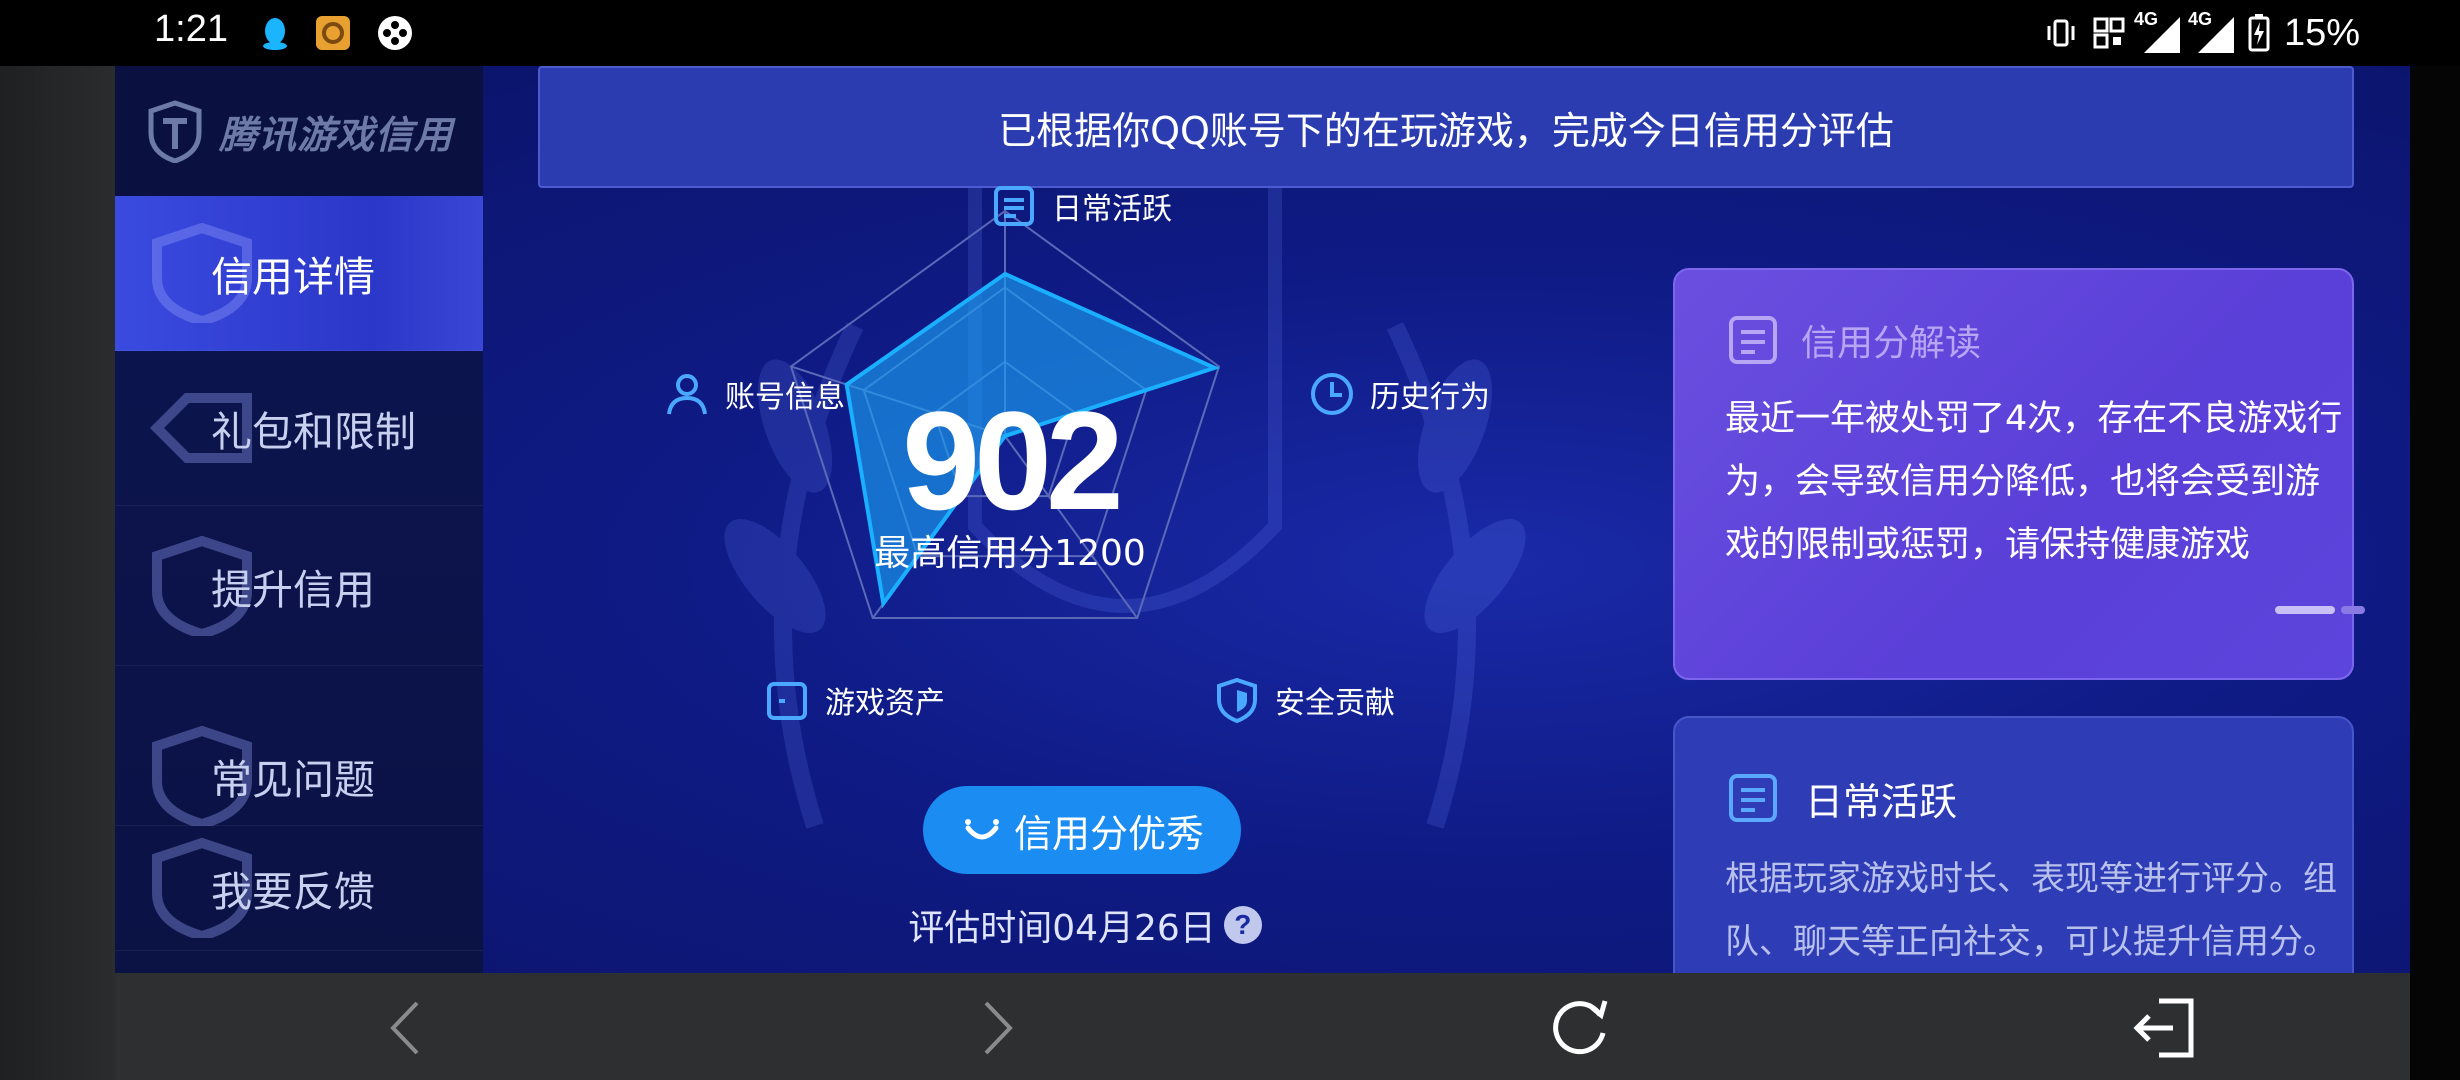 The width and height of the screenshot is (2460, 1080). Describe the element at coordinates (2321, 32) in the screenshot. I see `battery-percent: 15%` at that location.